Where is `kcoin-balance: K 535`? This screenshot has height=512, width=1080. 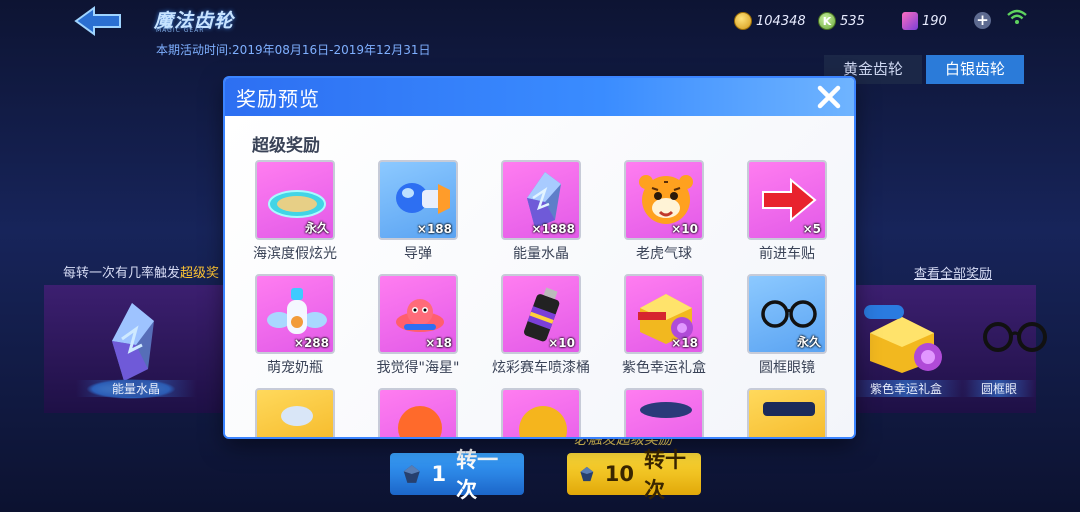 kcoin-balance: K 535 is located at coordinates (841, 21).